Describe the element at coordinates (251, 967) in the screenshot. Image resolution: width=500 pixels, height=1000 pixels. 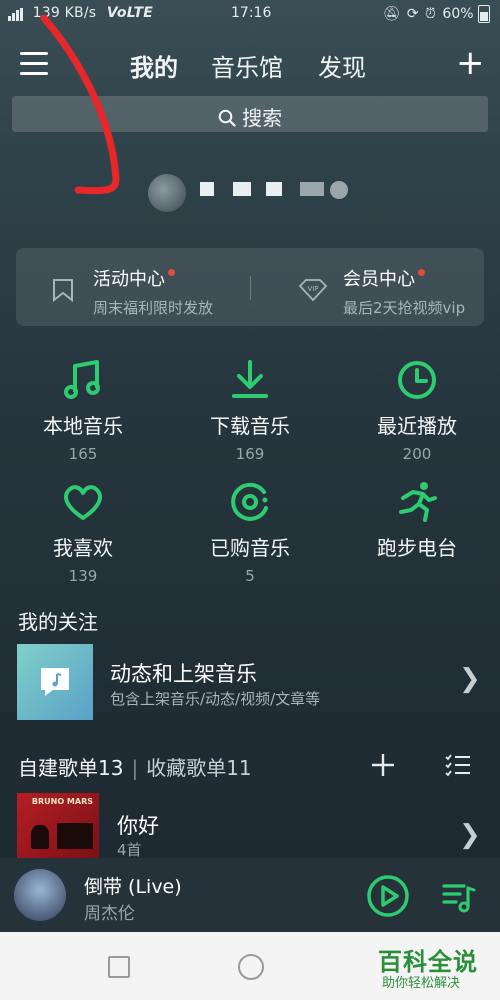
I see `home-icon` at that location.